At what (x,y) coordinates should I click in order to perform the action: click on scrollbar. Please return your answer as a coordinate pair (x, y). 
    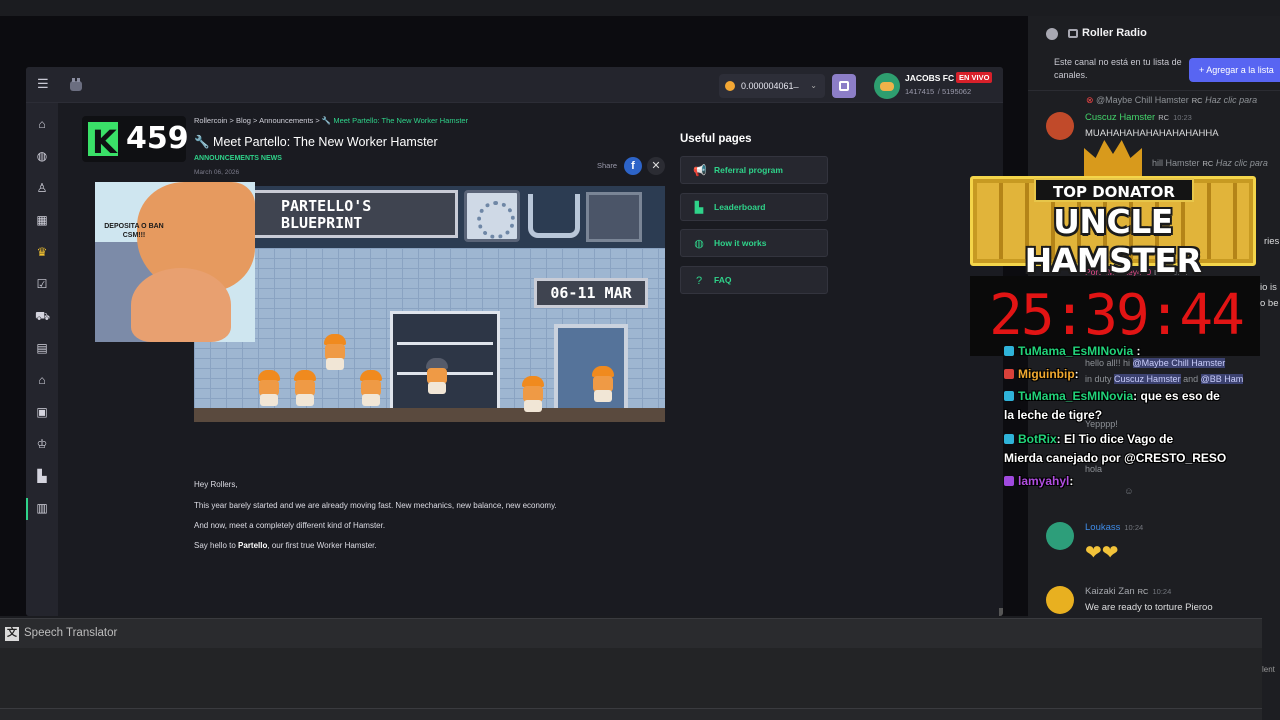
    Looking at the image, I should click on (1001, 612).